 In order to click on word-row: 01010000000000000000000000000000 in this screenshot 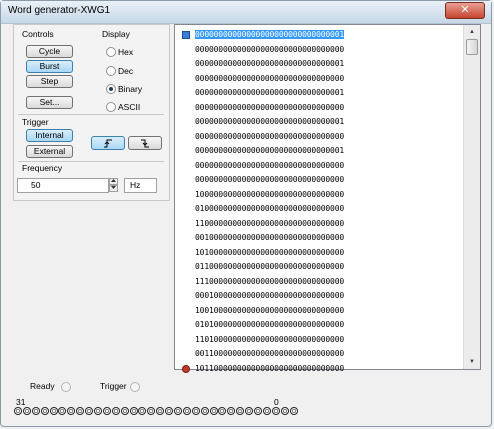, I will do `click(322, 325)`.